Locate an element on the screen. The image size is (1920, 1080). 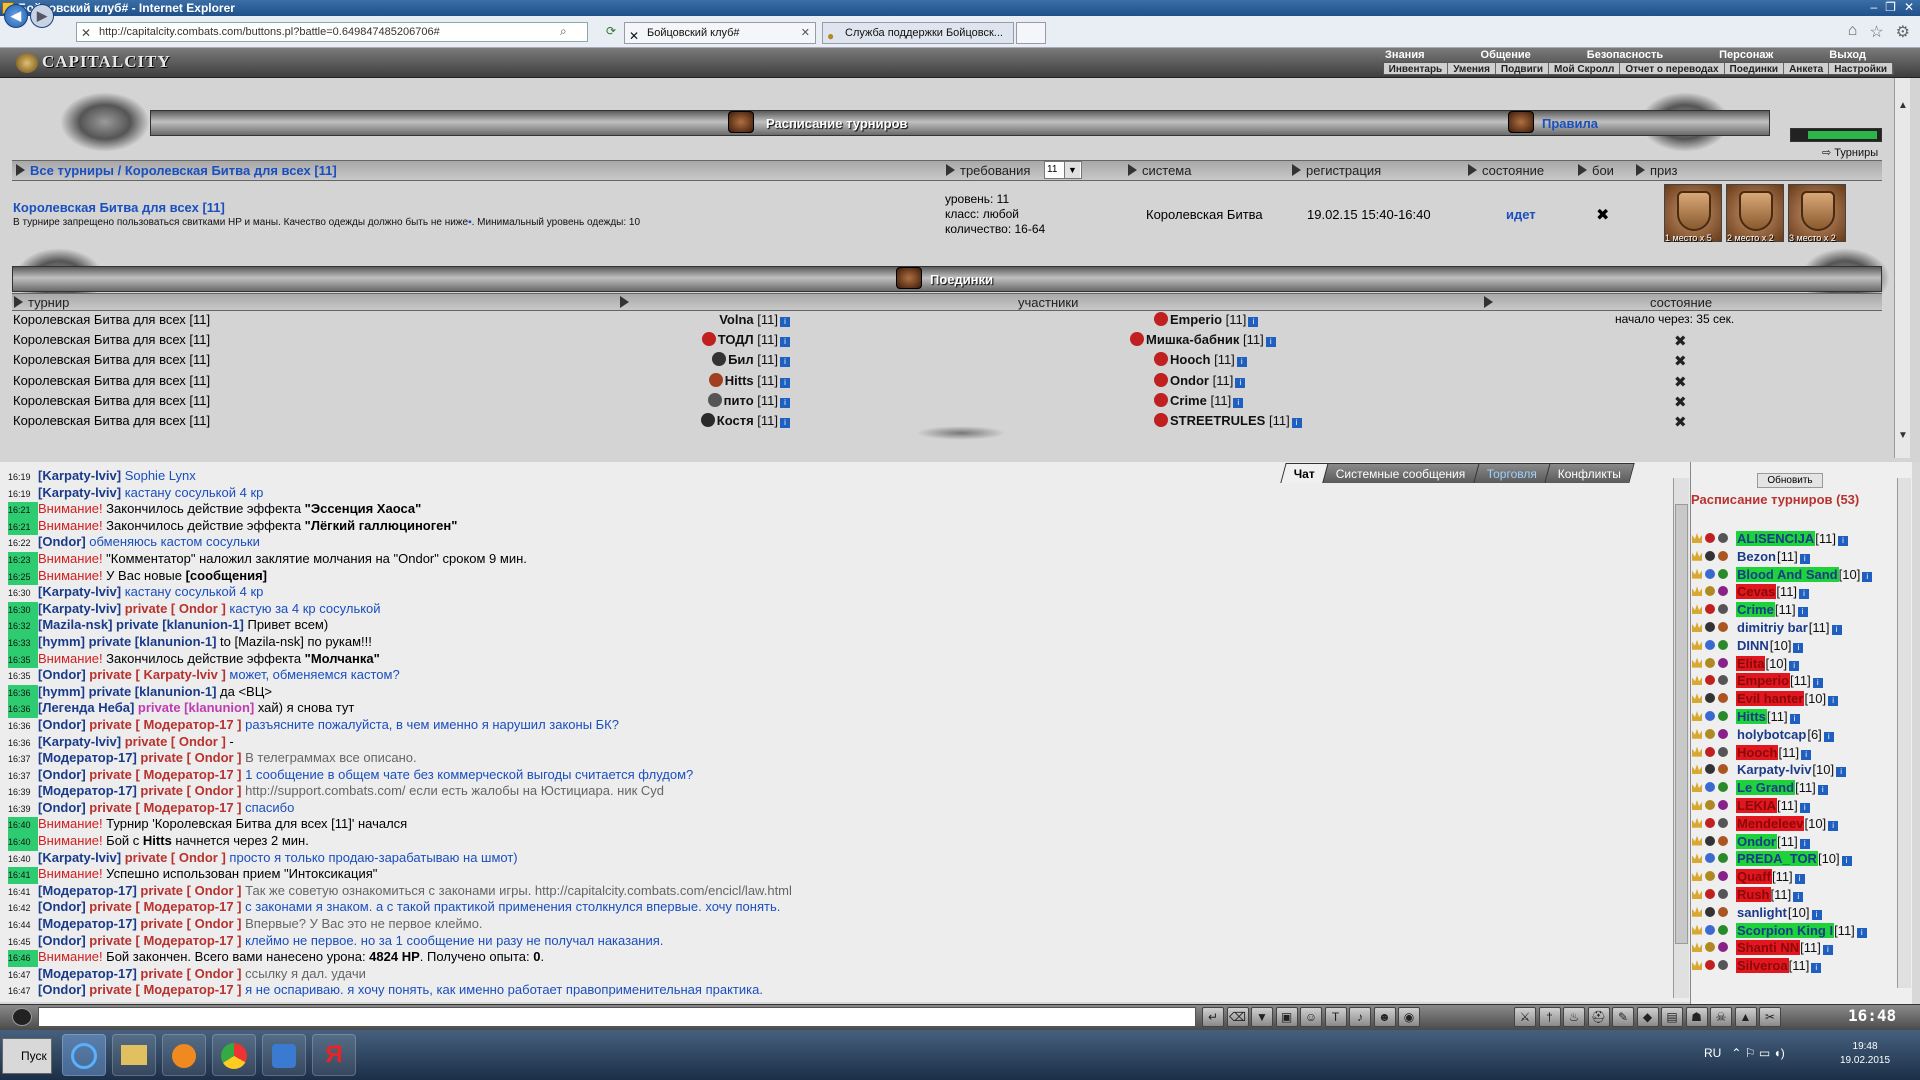
explorer-taskbar-icon is located at coordinates (134, 1055).